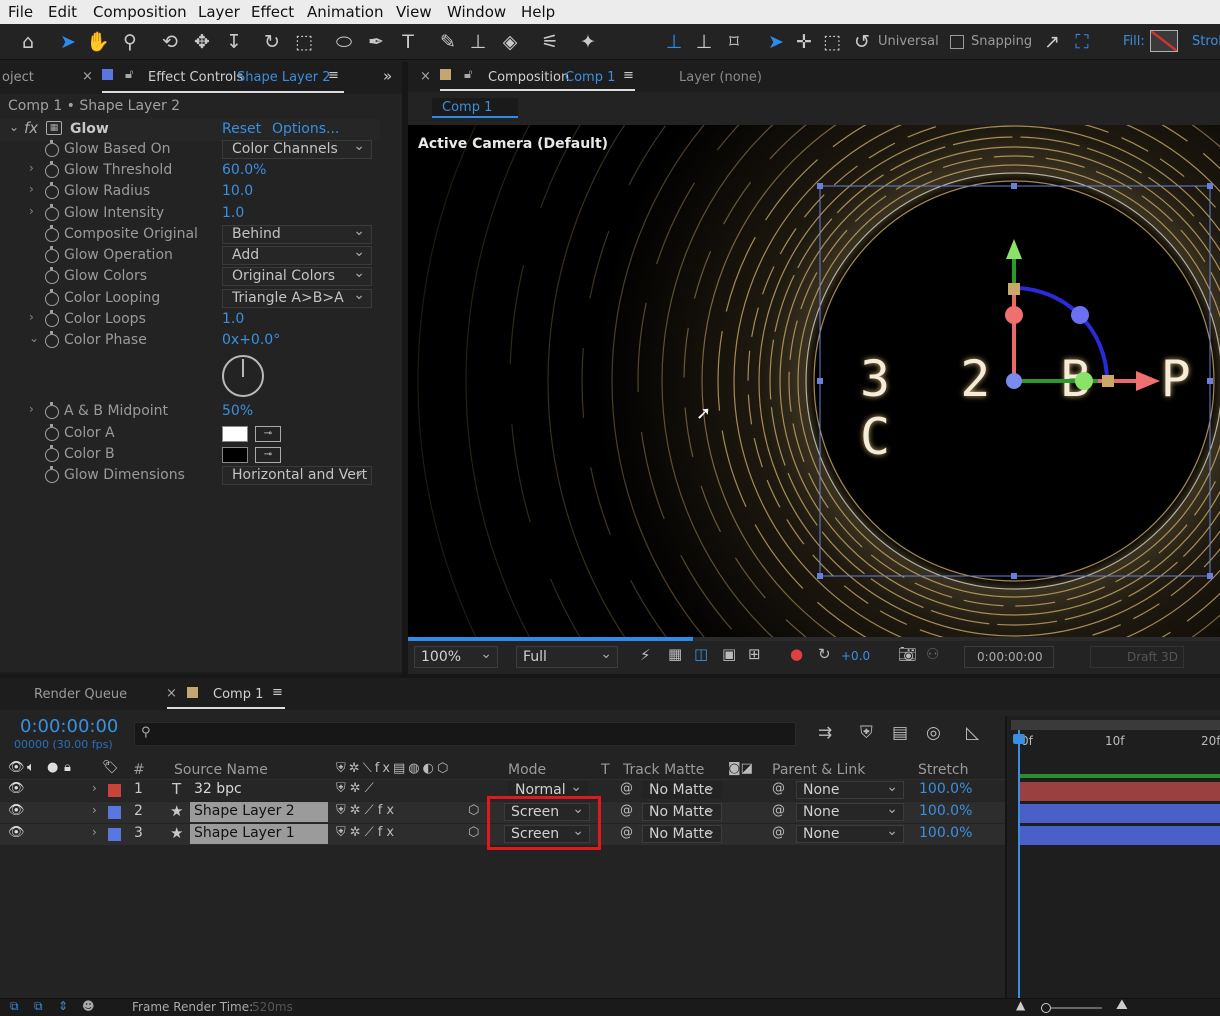 This screenshot has height=1016, width=1220. What do you see at coordinates (796, 654) in the screenshot?
I see `channel-icon: ●` at bounding box center [796, 654].